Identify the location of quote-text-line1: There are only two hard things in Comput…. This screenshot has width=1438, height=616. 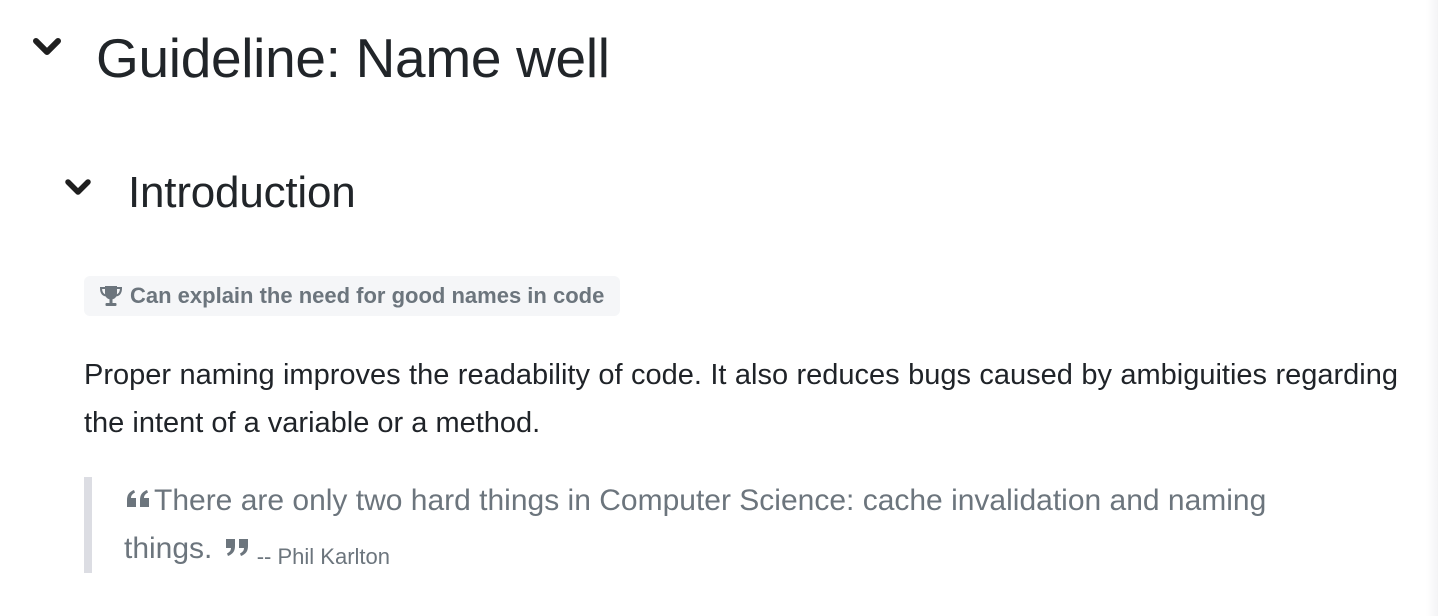
(710, 500).